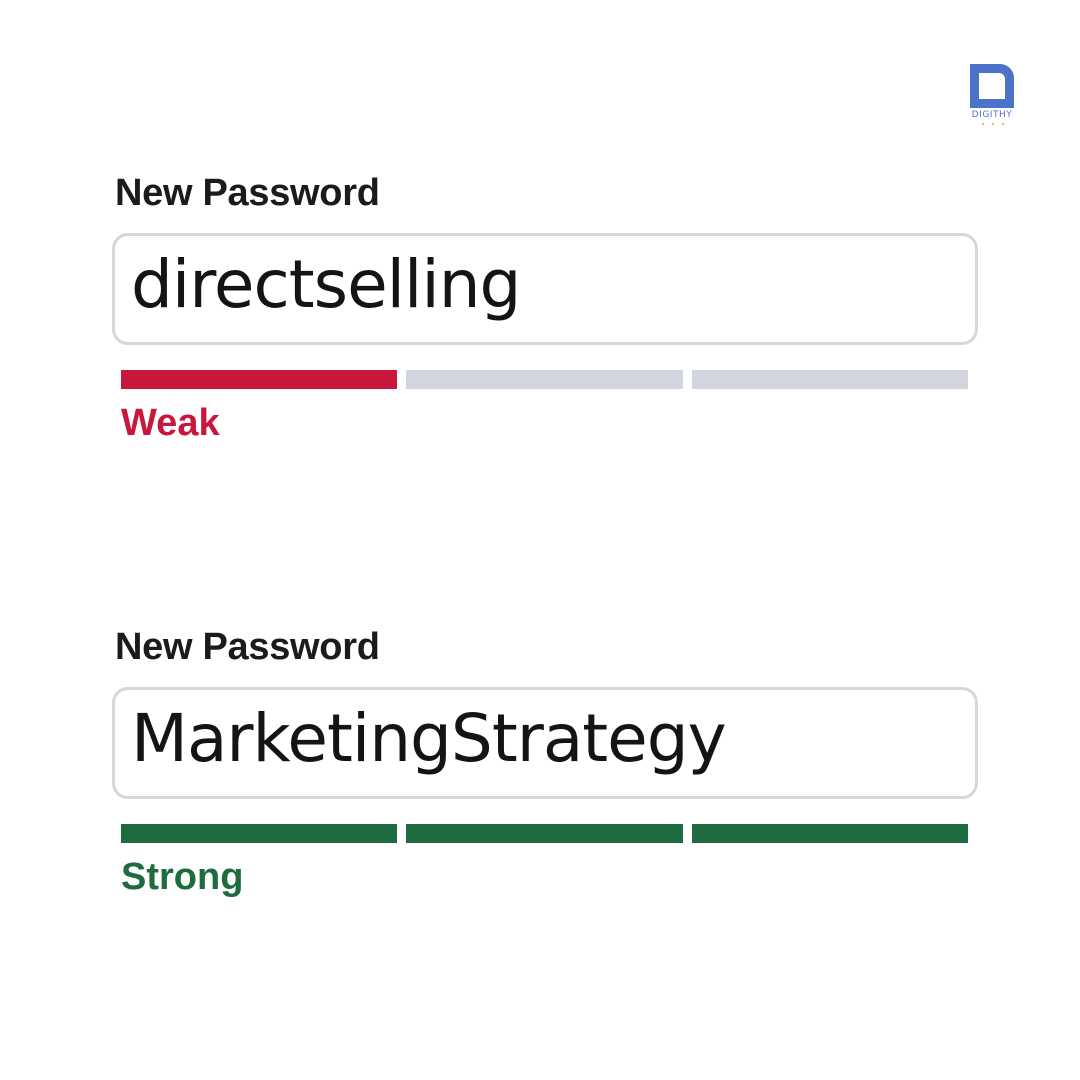  I want to click on strength-label: Weak, so click(170, 423).